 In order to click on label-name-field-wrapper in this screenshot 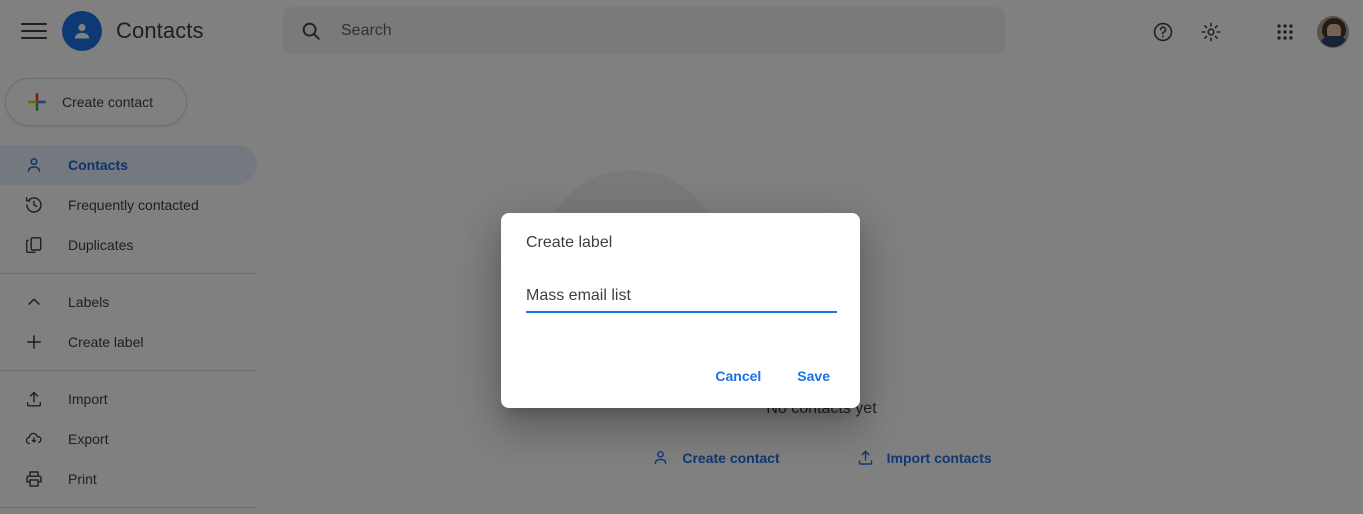, I will do `click(681, 299)`.